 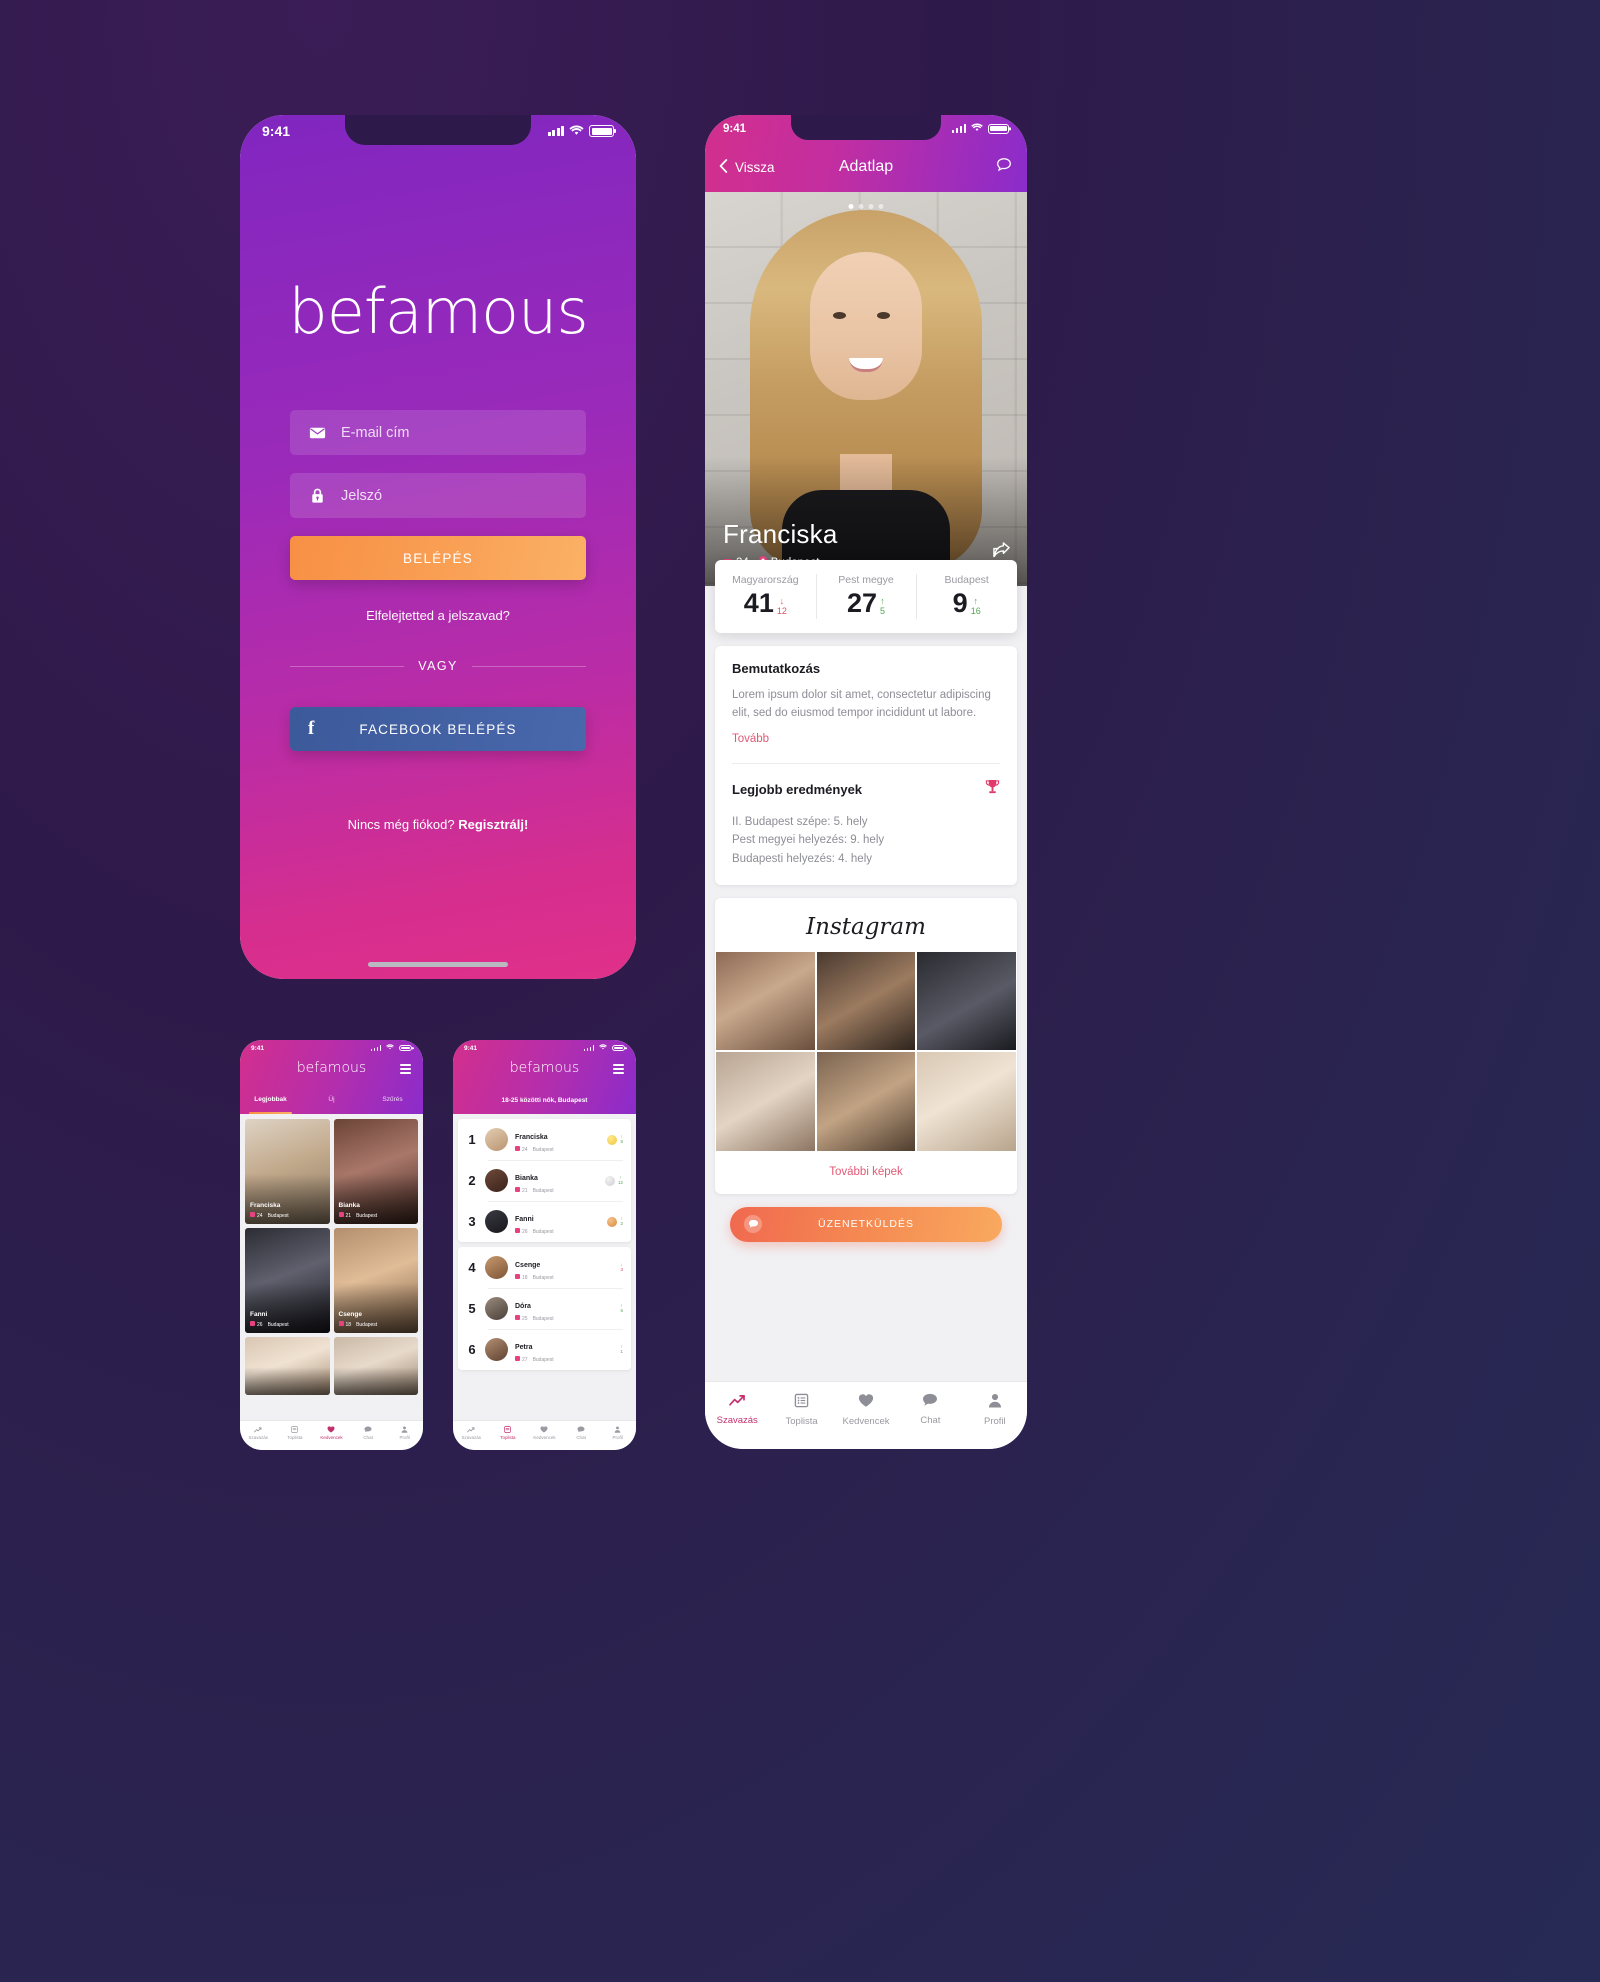 I want to click on tab-szures: Szűrés, so click(x=392, y=1102).